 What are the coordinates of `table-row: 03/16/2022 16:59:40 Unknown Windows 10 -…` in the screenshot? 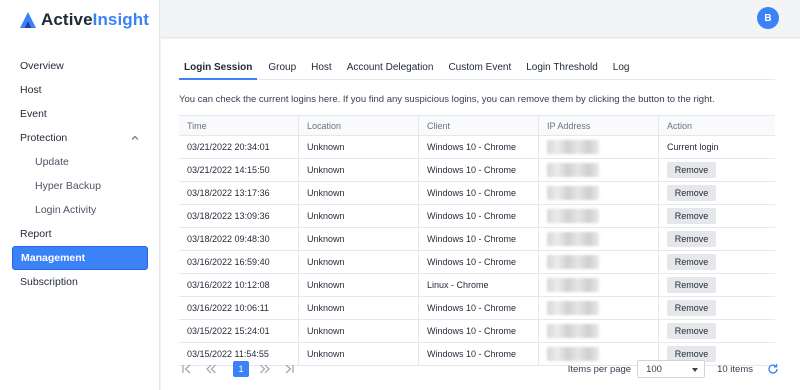 It's located at (477, 262).